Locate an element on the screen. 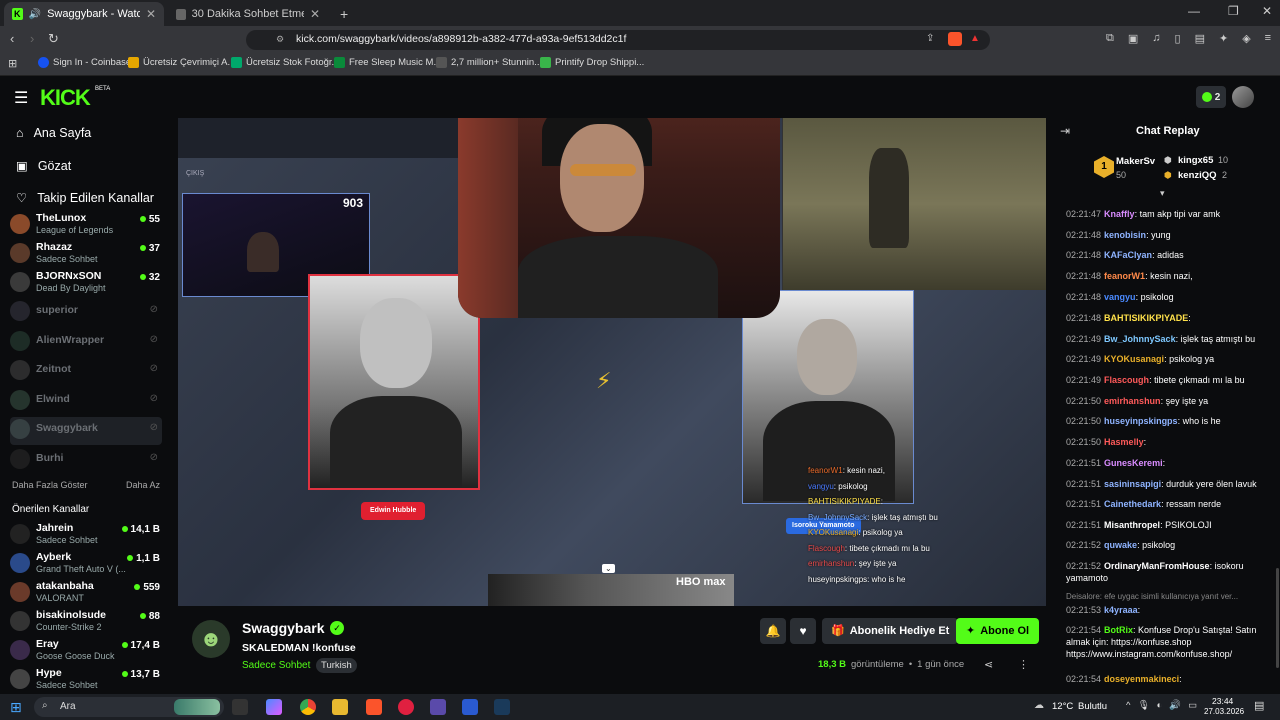 This screenshot has height=720, width=1280. follow-heart-icon: ♥ is located at coordinates (803, 631).